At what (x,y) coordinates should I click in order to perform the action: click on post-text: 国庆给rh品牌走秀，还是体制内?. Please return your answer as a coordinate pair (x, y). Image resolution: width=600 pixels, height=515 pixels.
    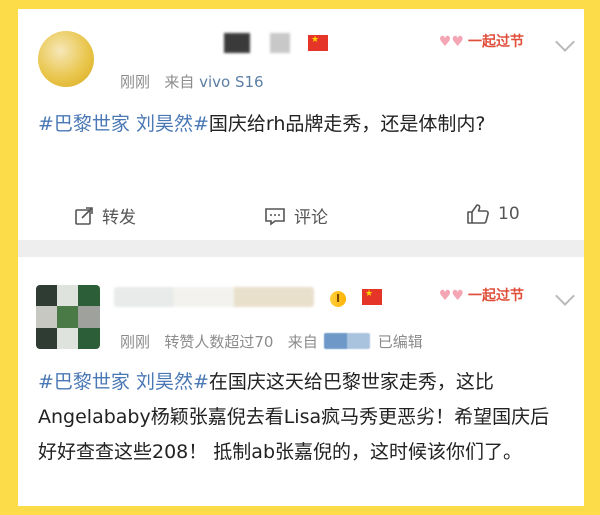
    Looking at the image, I should click on (347, 124).